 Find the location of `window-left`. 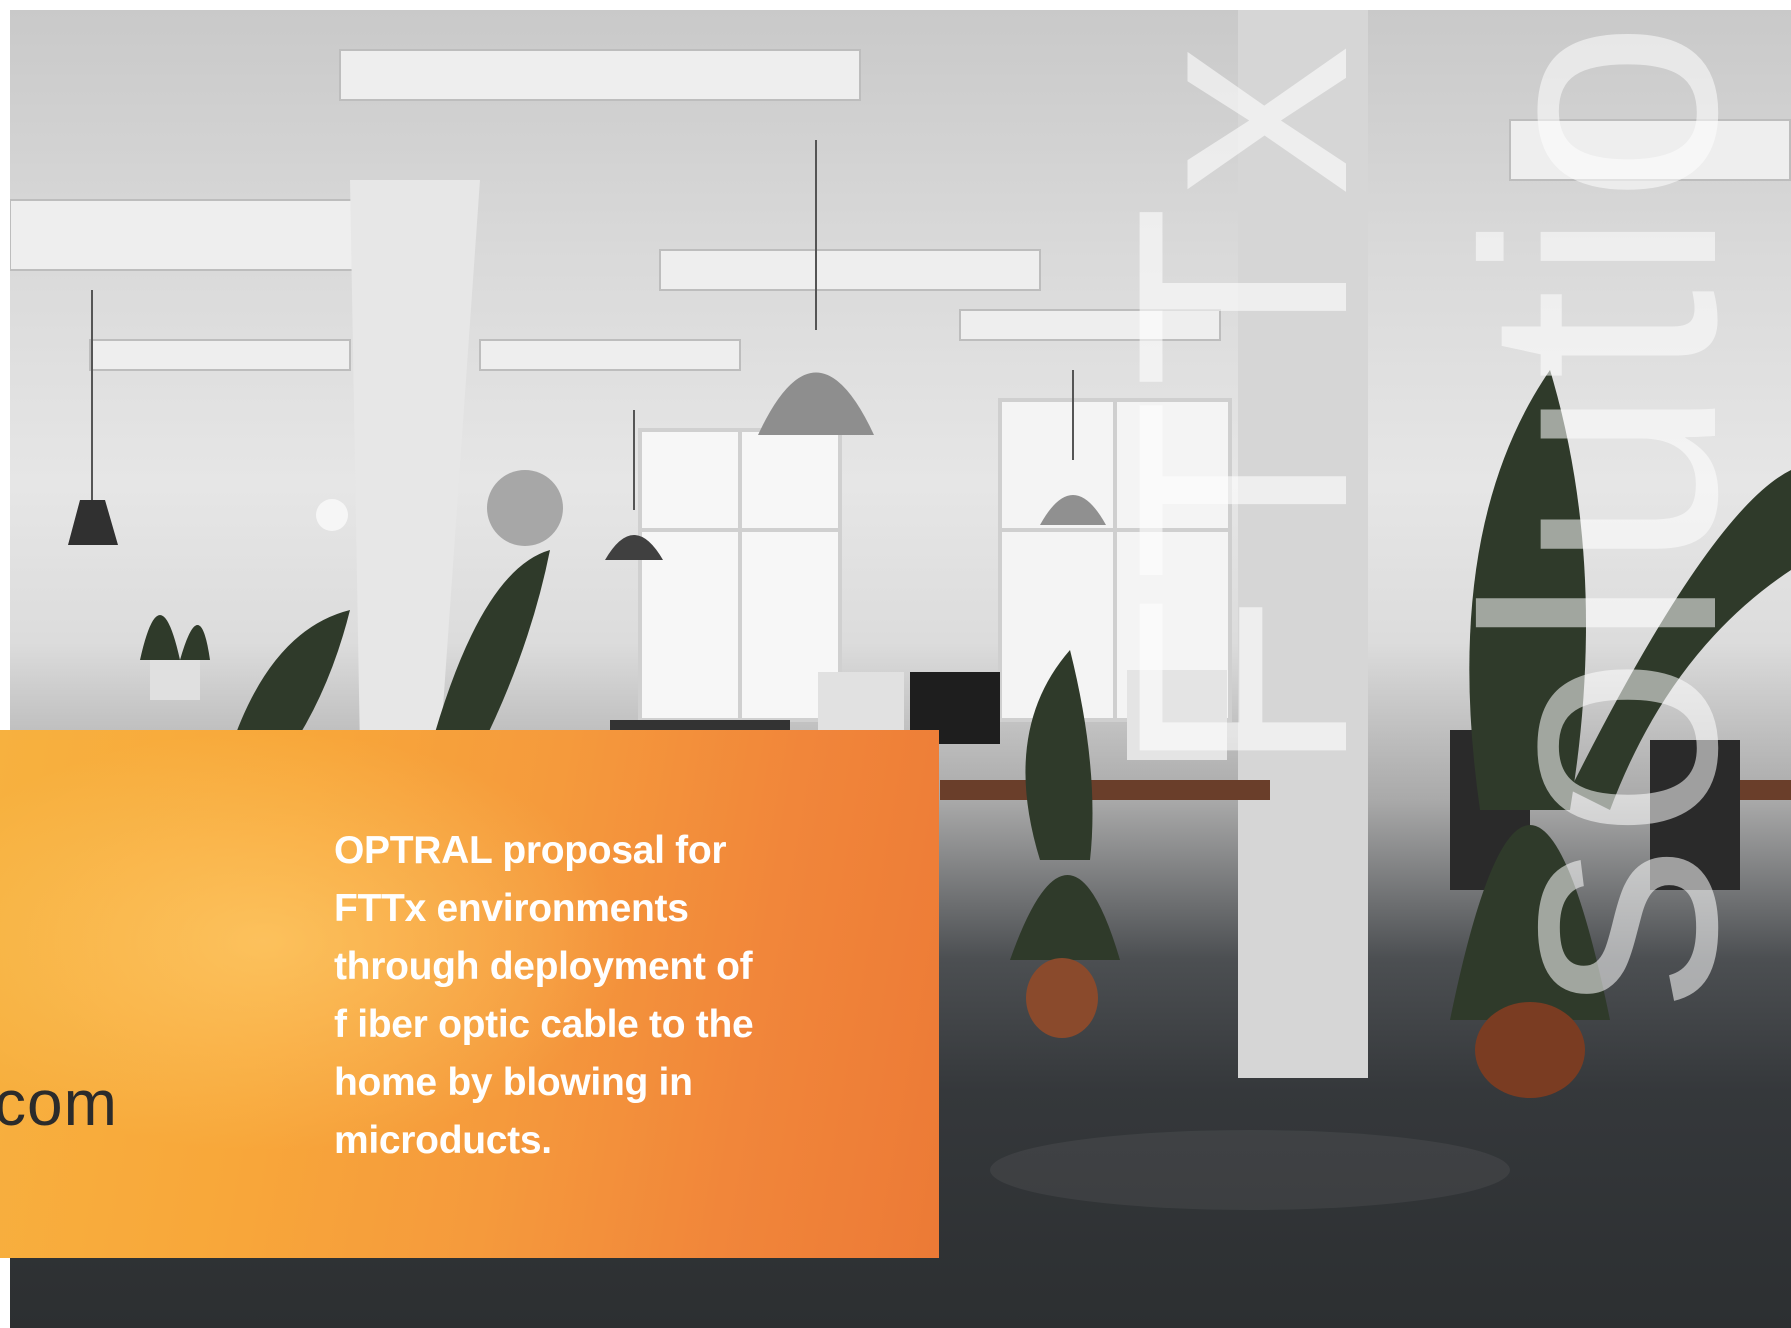

window-left is located at coordinates (740, 575).